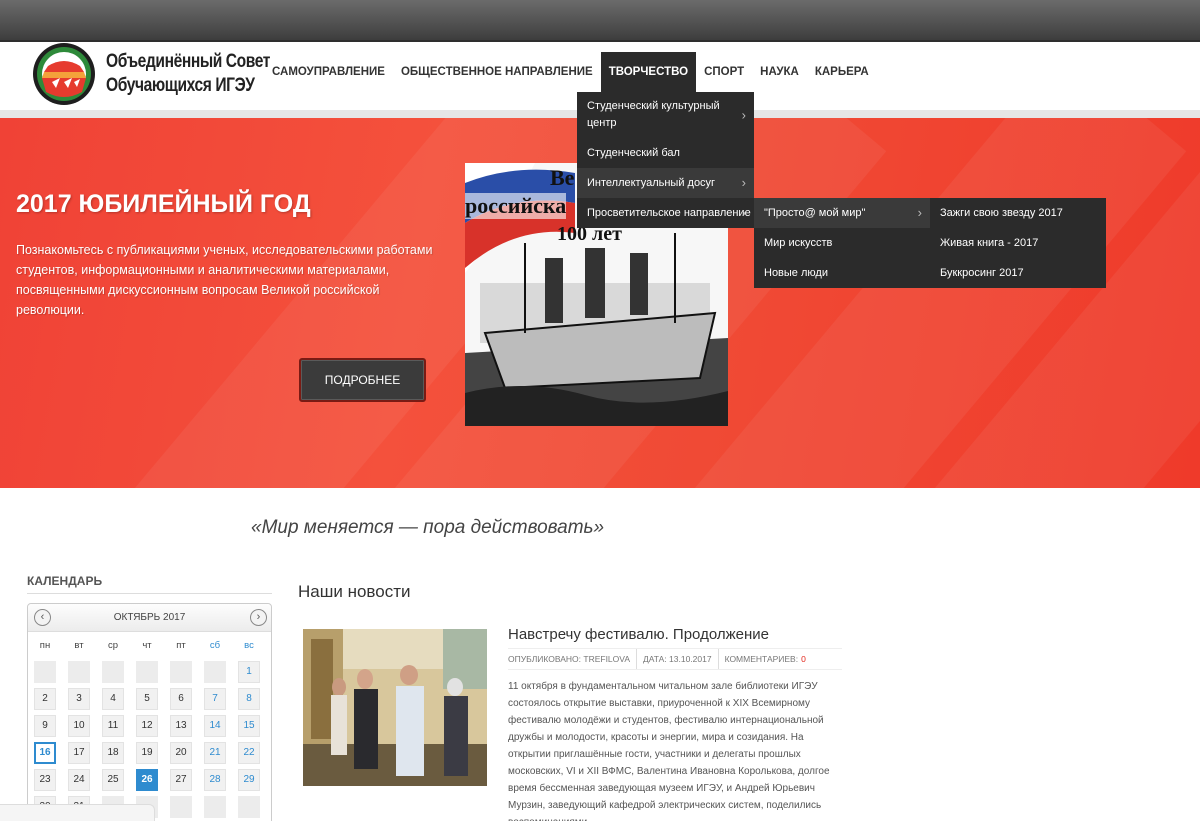 Image resolution: width=1200 pixels, height=821 pixels. I want to click on menu-item-label: Просветительское направление, so click(669, 213).